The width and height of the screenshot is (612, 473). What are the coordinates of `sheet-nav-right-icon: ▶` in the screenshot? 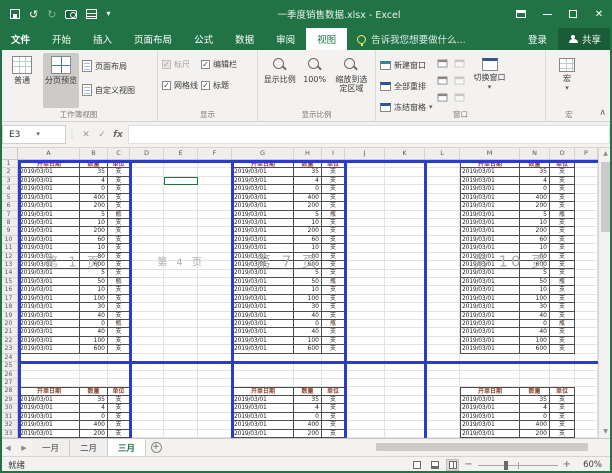 It's located at (24, 447).